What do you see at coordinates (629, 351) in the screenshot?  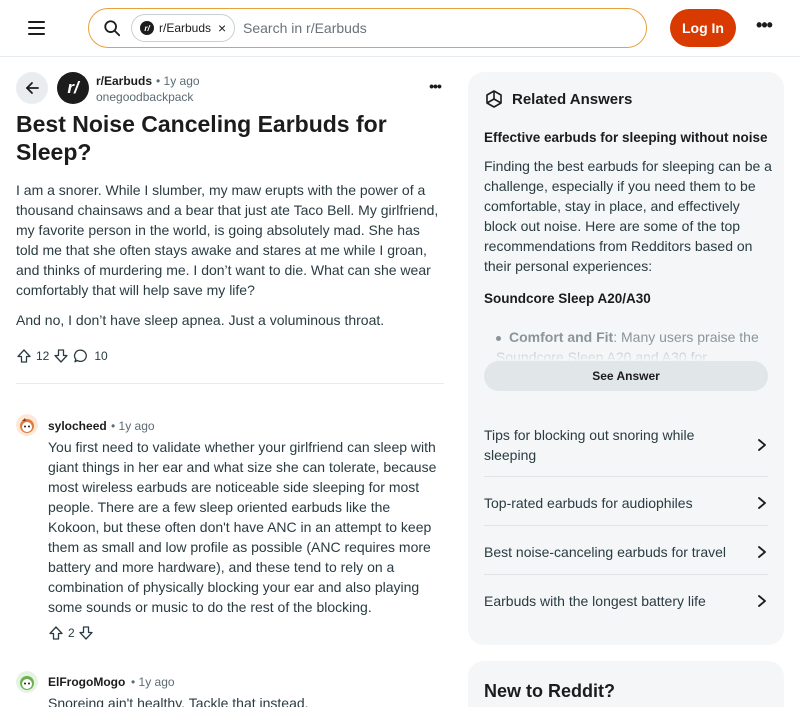 I see `text-fade` at bounding box center [629, 351].